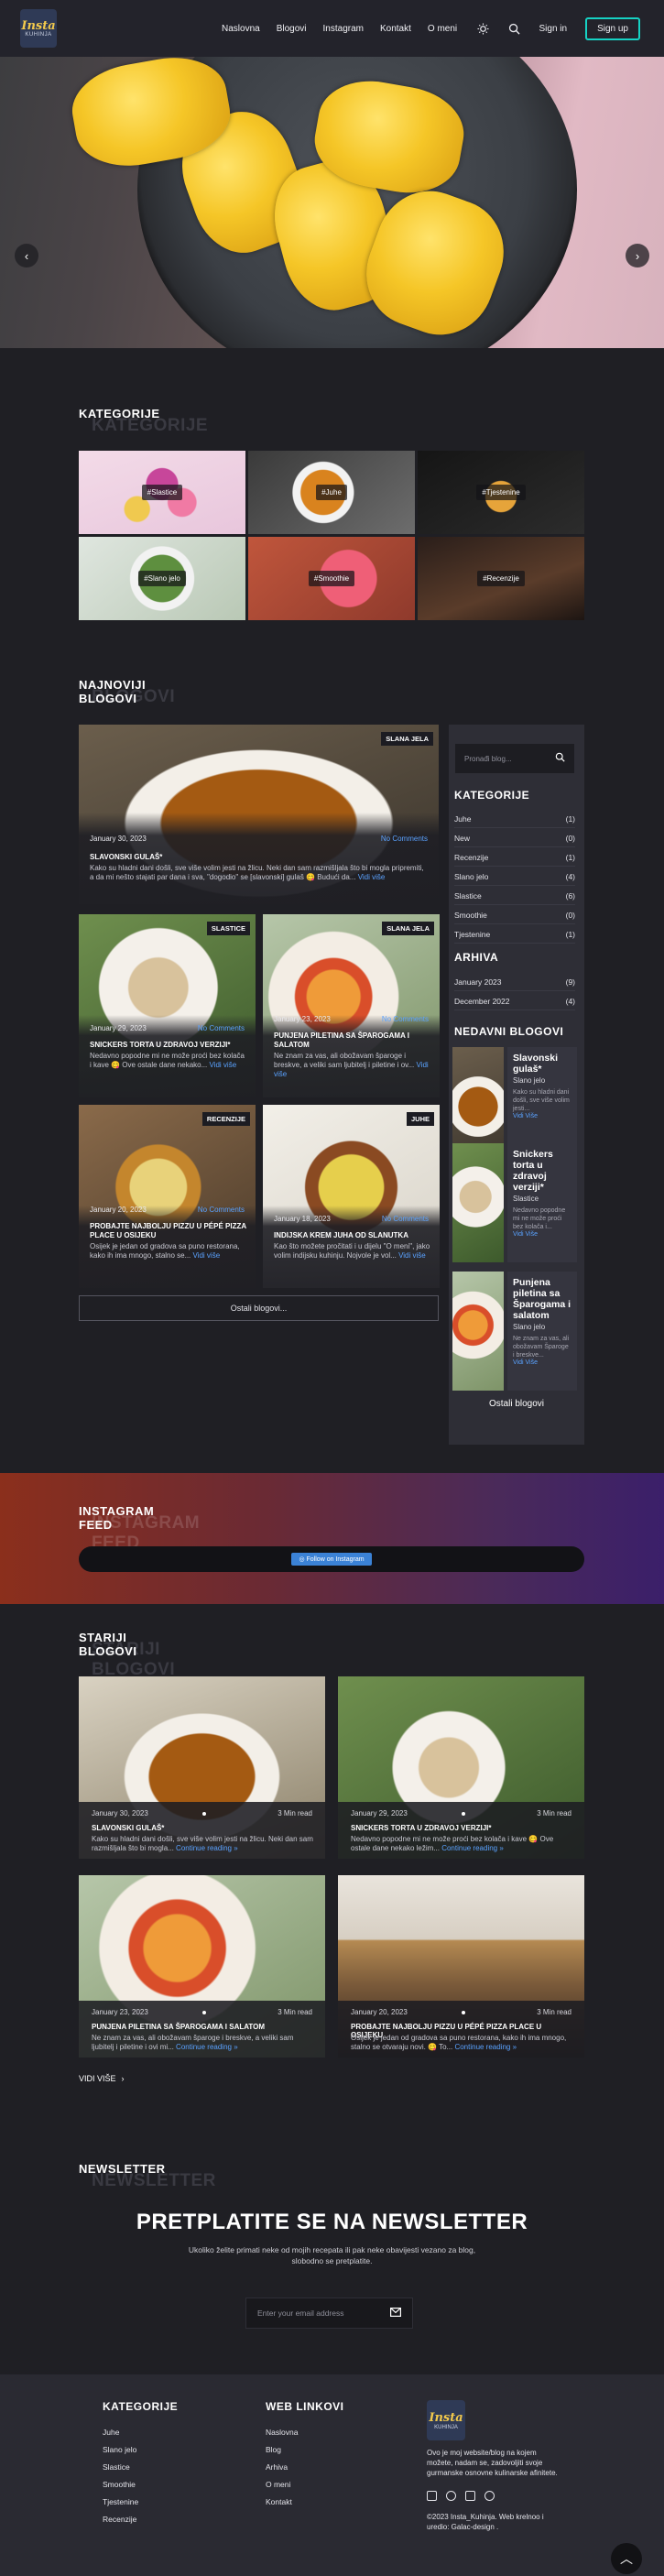 This screenshot has width=664, height=2576. Describe the element at coordinates (514, 937) in the screenshot. I see `sidebar-category-item: Tjestenine (1)` at that location.